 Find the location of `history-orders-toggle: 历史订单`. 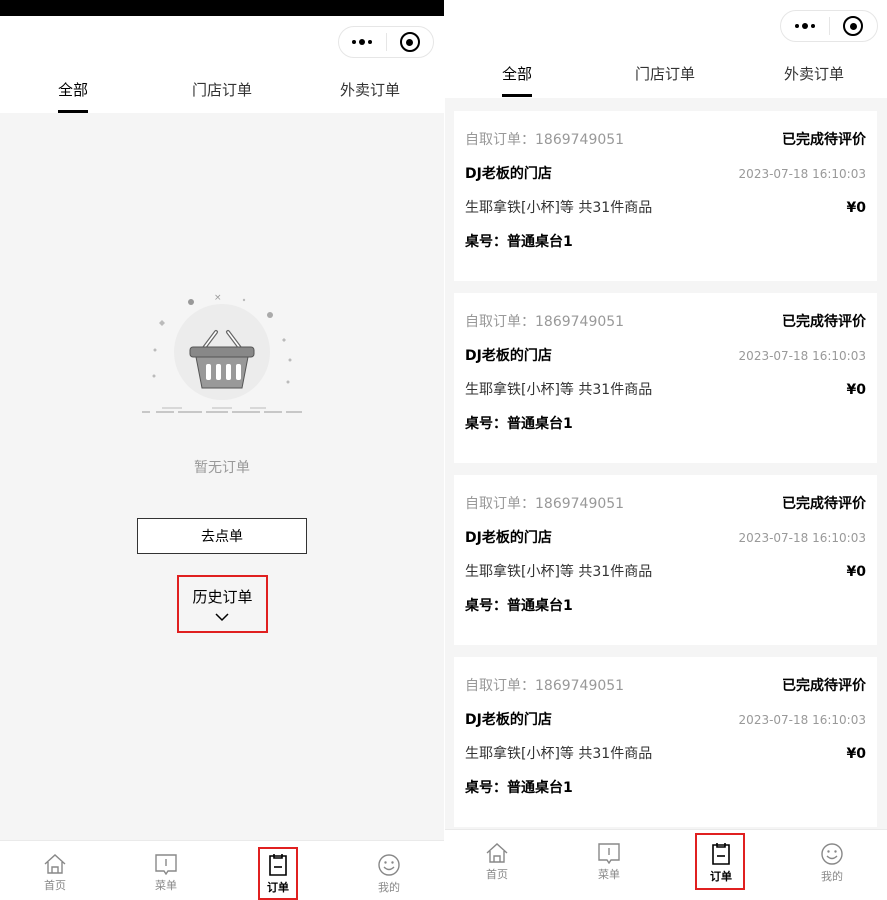

history-orders-toggle: 历史订单 is located at coordinates (222, 604).